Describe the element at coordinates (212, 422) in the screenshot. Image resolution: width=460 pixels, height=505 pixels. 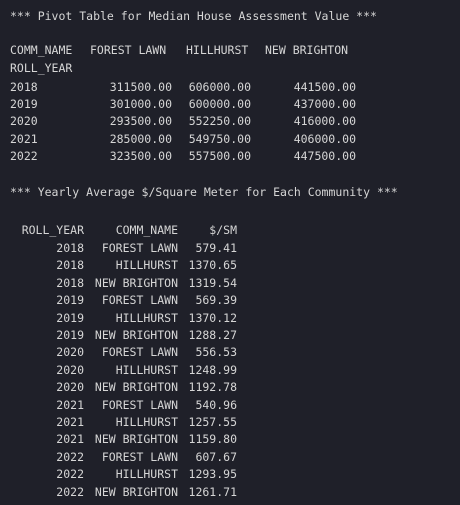
I see `yearly-row-value: 1257.55` at that location.